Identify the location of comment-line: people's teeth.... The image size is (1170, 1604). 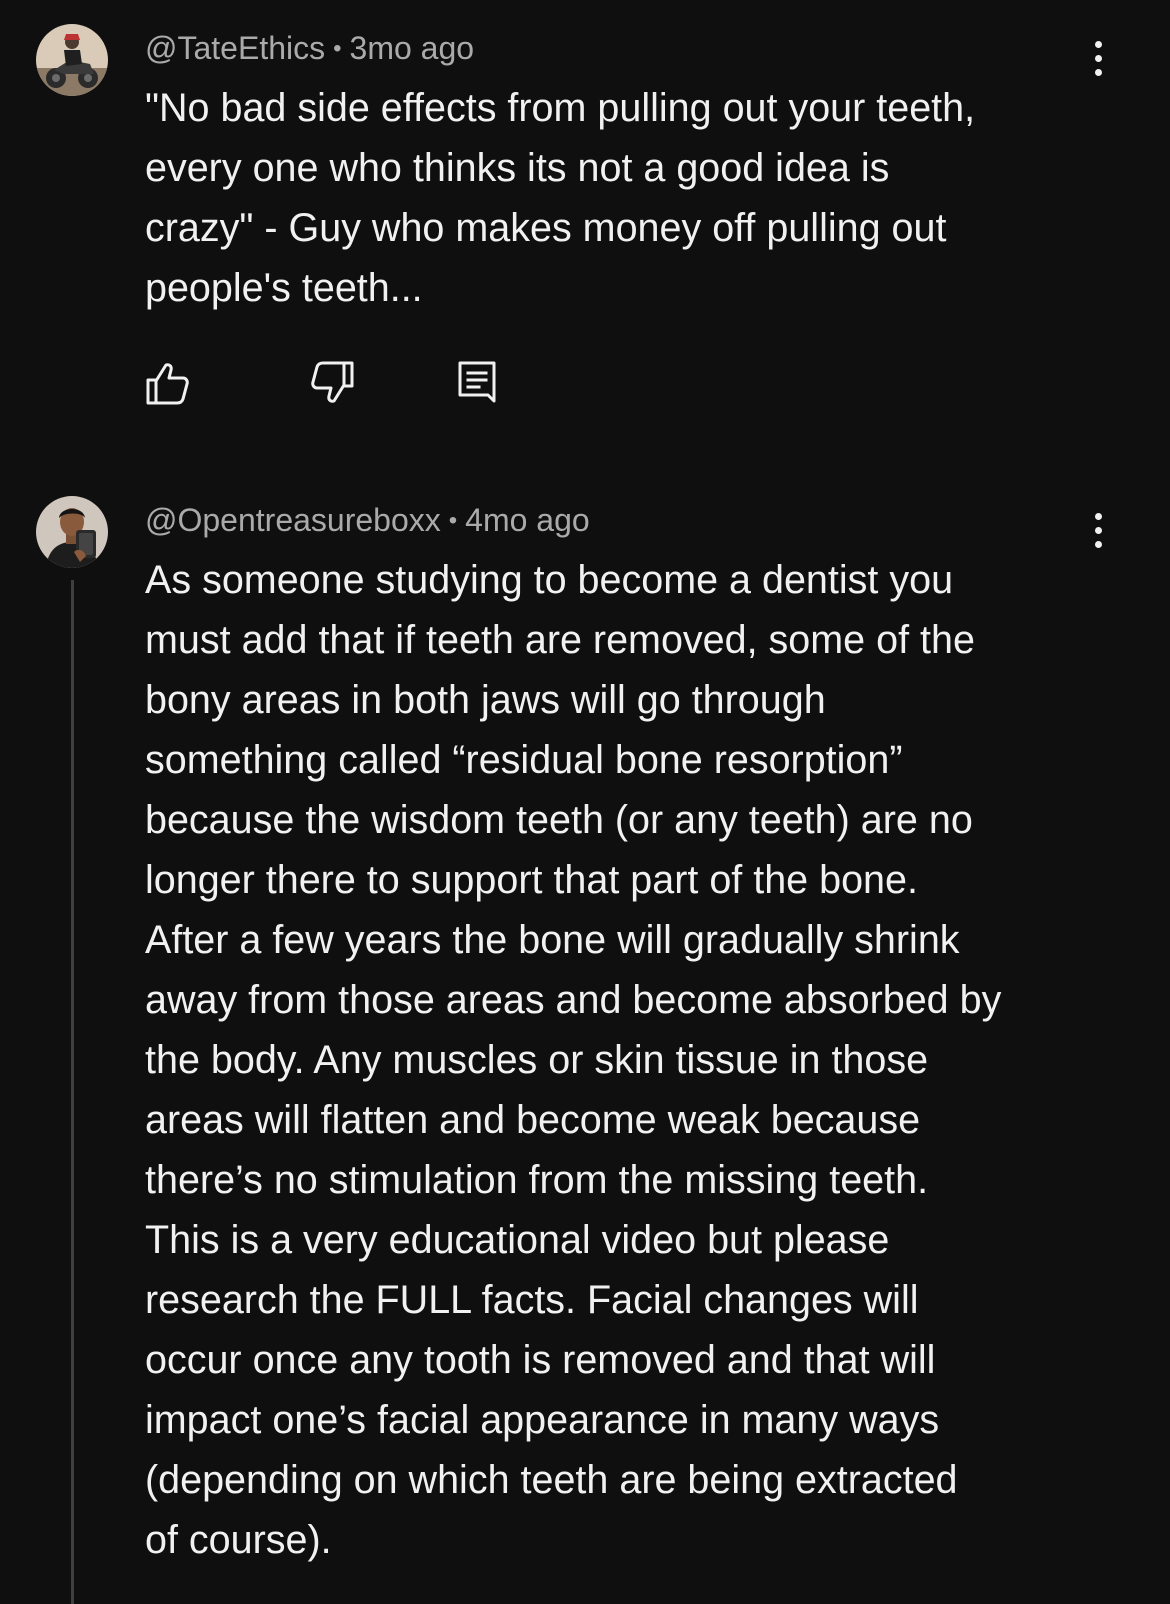
(284, 288).